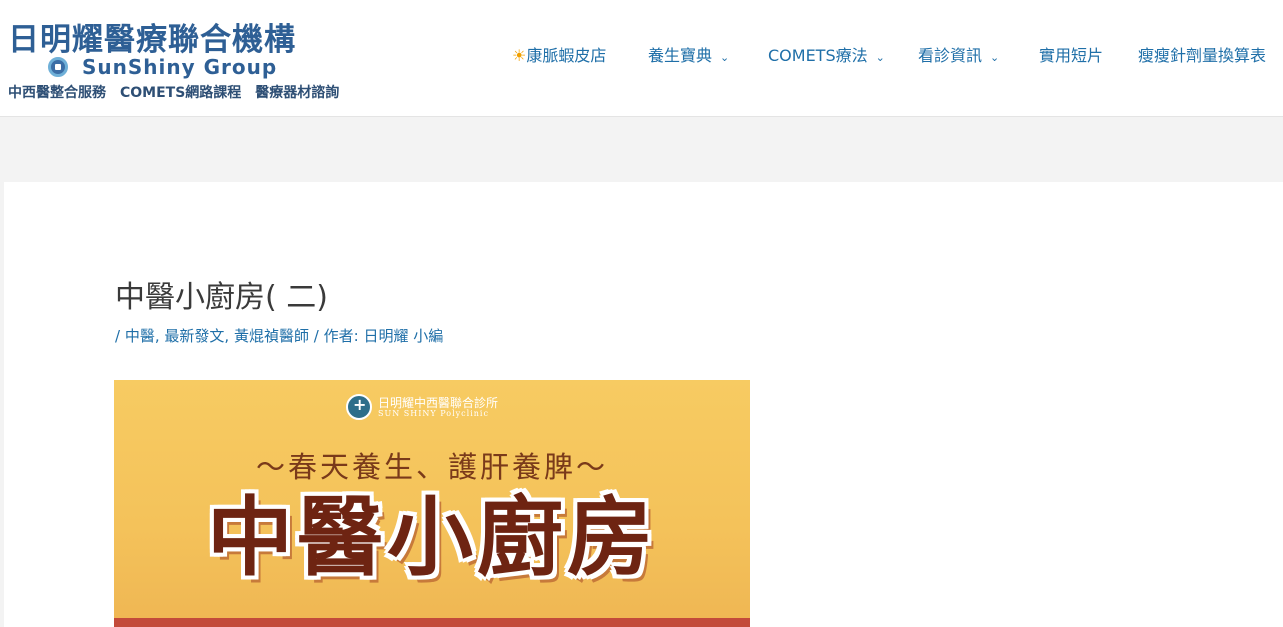 The width and height of the screenshot is (1283, 627). I want to click on nav-item-comets-therapy: COMETS療法 ⌄, so click(826, 57).